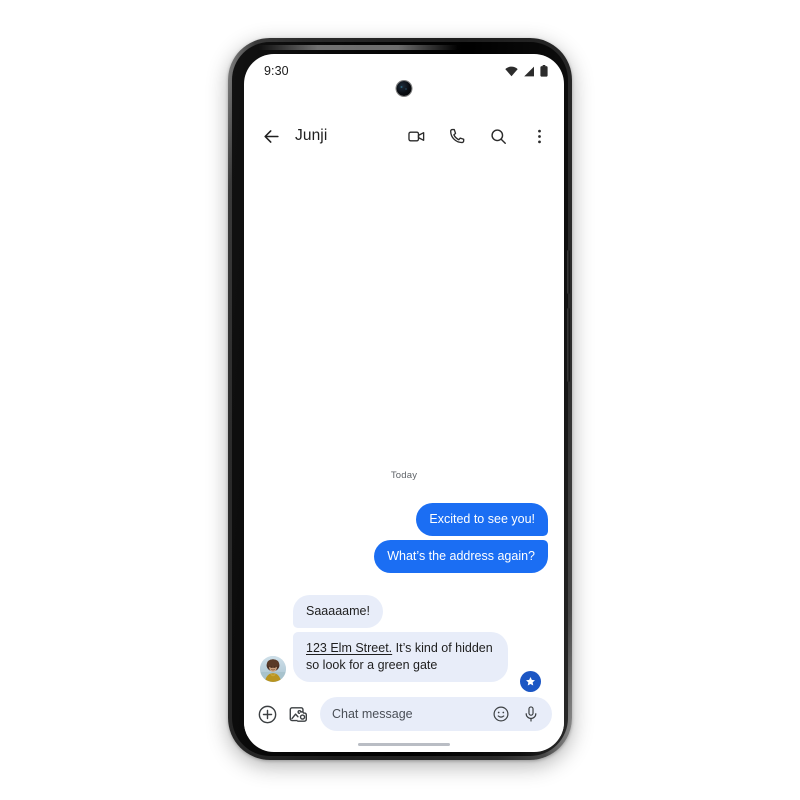 The width and height of the screenshot is (800, 800). Describe the element at coordinates (404, 611) in the screenshot. I see `message-row: Saaaaame!` at that location.